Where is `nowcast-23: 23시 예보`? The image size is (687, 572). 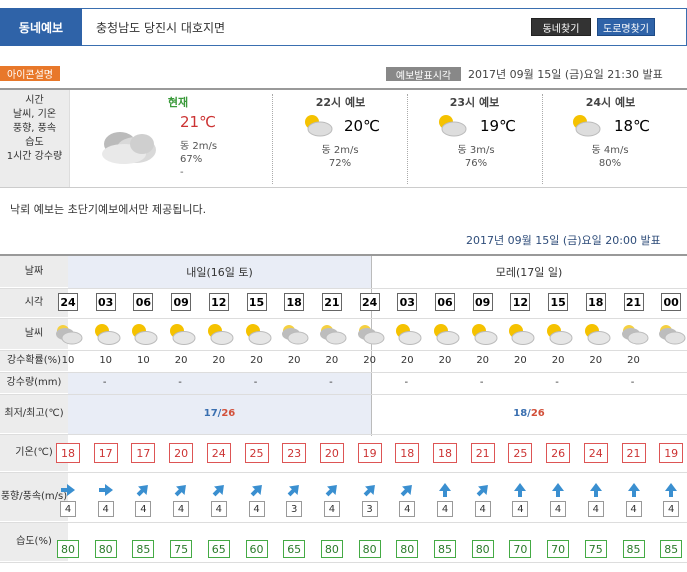 nowcast-23: 23시 예보 is located at coordinates (474, 102).